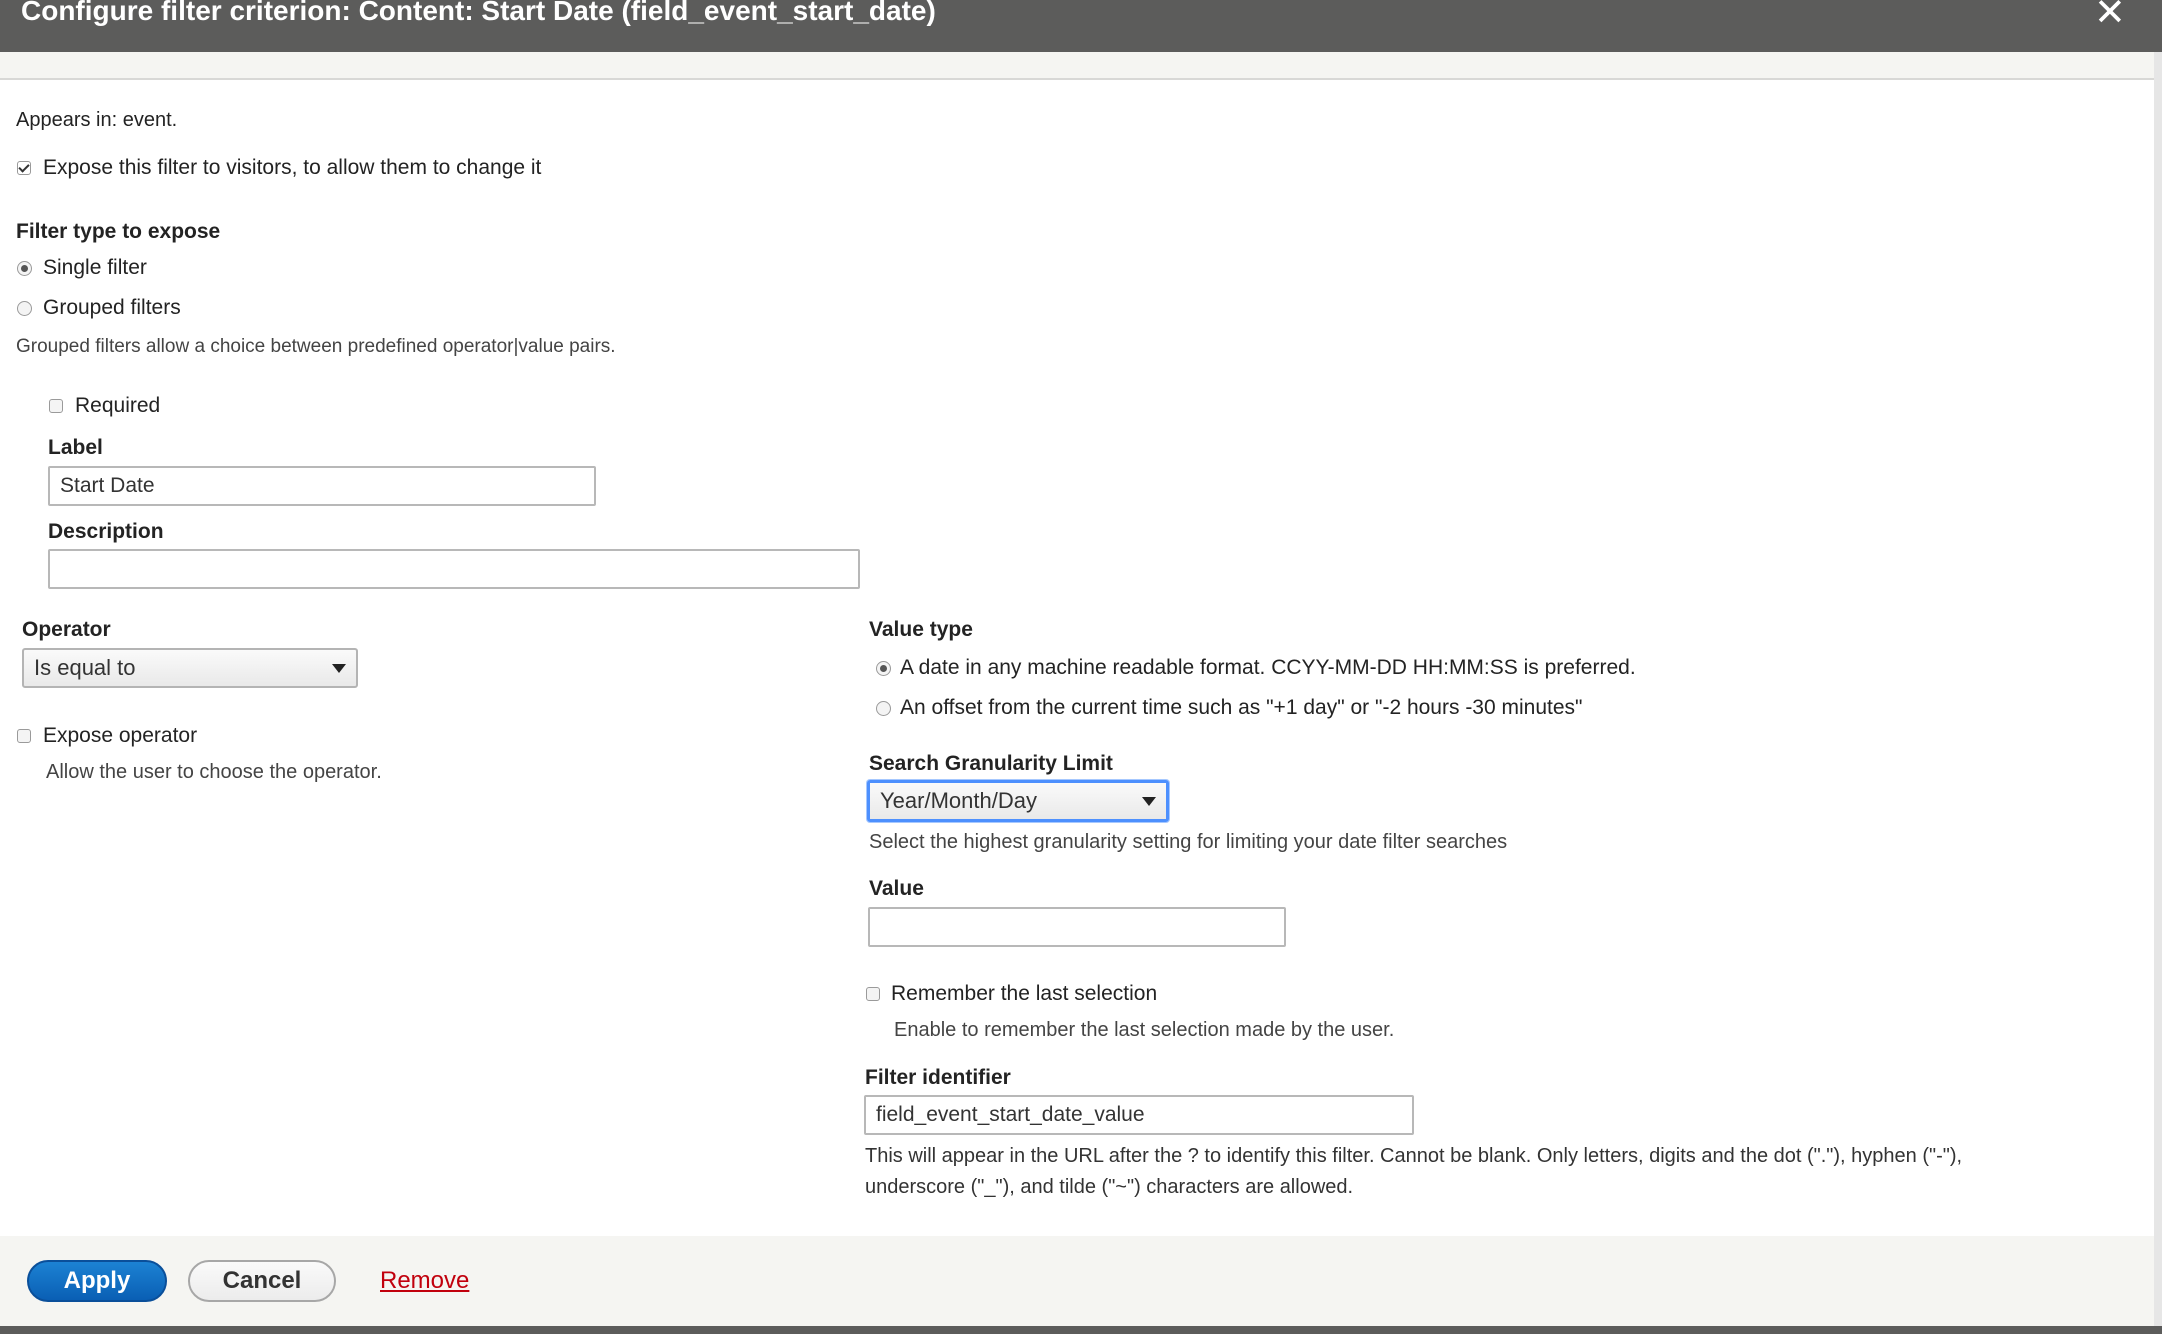 The image size is (2162, 1334). I want to click on label-field-label: Label, so click(75, 447).